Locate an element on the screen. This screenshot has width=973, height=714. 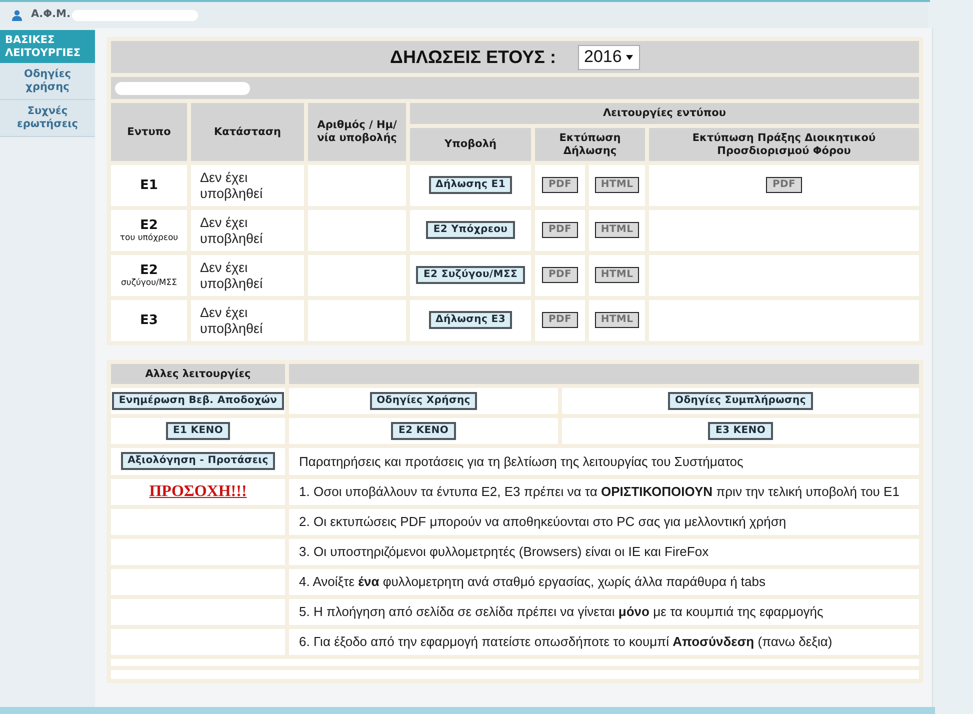
caret-icon is located at coordinates (629, 57).